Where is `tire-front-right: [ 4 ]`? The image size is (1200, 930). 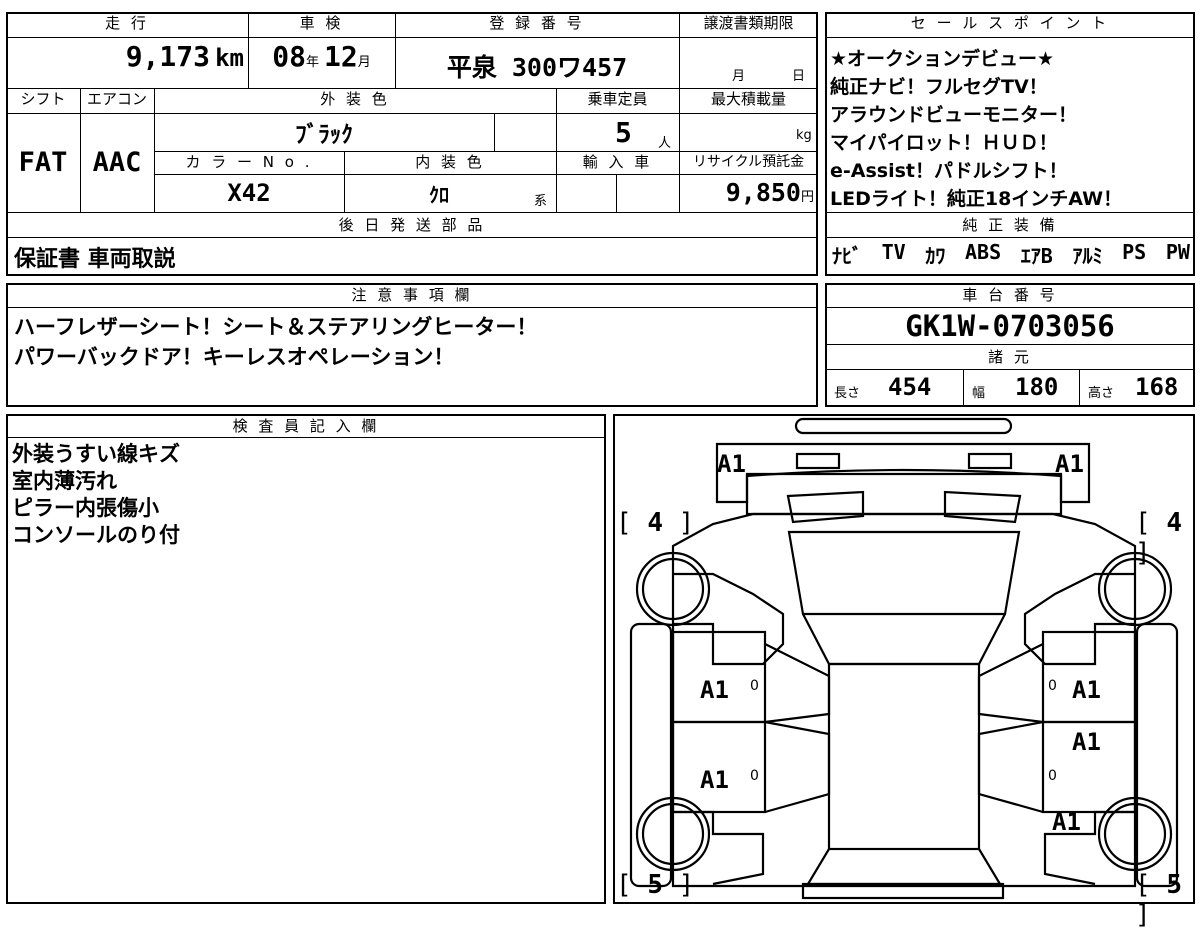
tire-front-right: [ 4 ] is located at coordinates (1158, 538).